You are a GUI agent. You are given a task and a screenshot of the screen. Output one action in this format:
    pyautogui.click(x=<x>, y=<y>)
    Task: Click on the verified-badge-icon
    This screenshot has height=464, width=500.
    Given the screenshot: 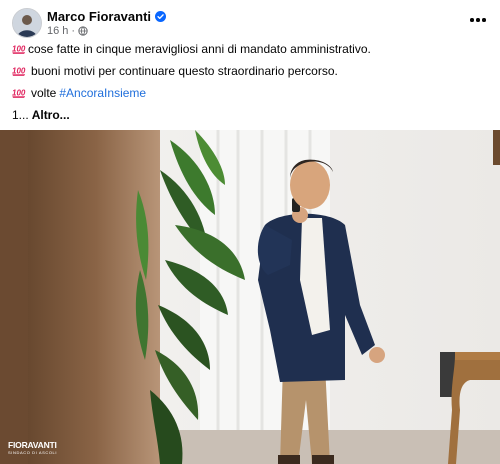 What is the action you would take?
    pyautogui.click(x=161, y=16)
    